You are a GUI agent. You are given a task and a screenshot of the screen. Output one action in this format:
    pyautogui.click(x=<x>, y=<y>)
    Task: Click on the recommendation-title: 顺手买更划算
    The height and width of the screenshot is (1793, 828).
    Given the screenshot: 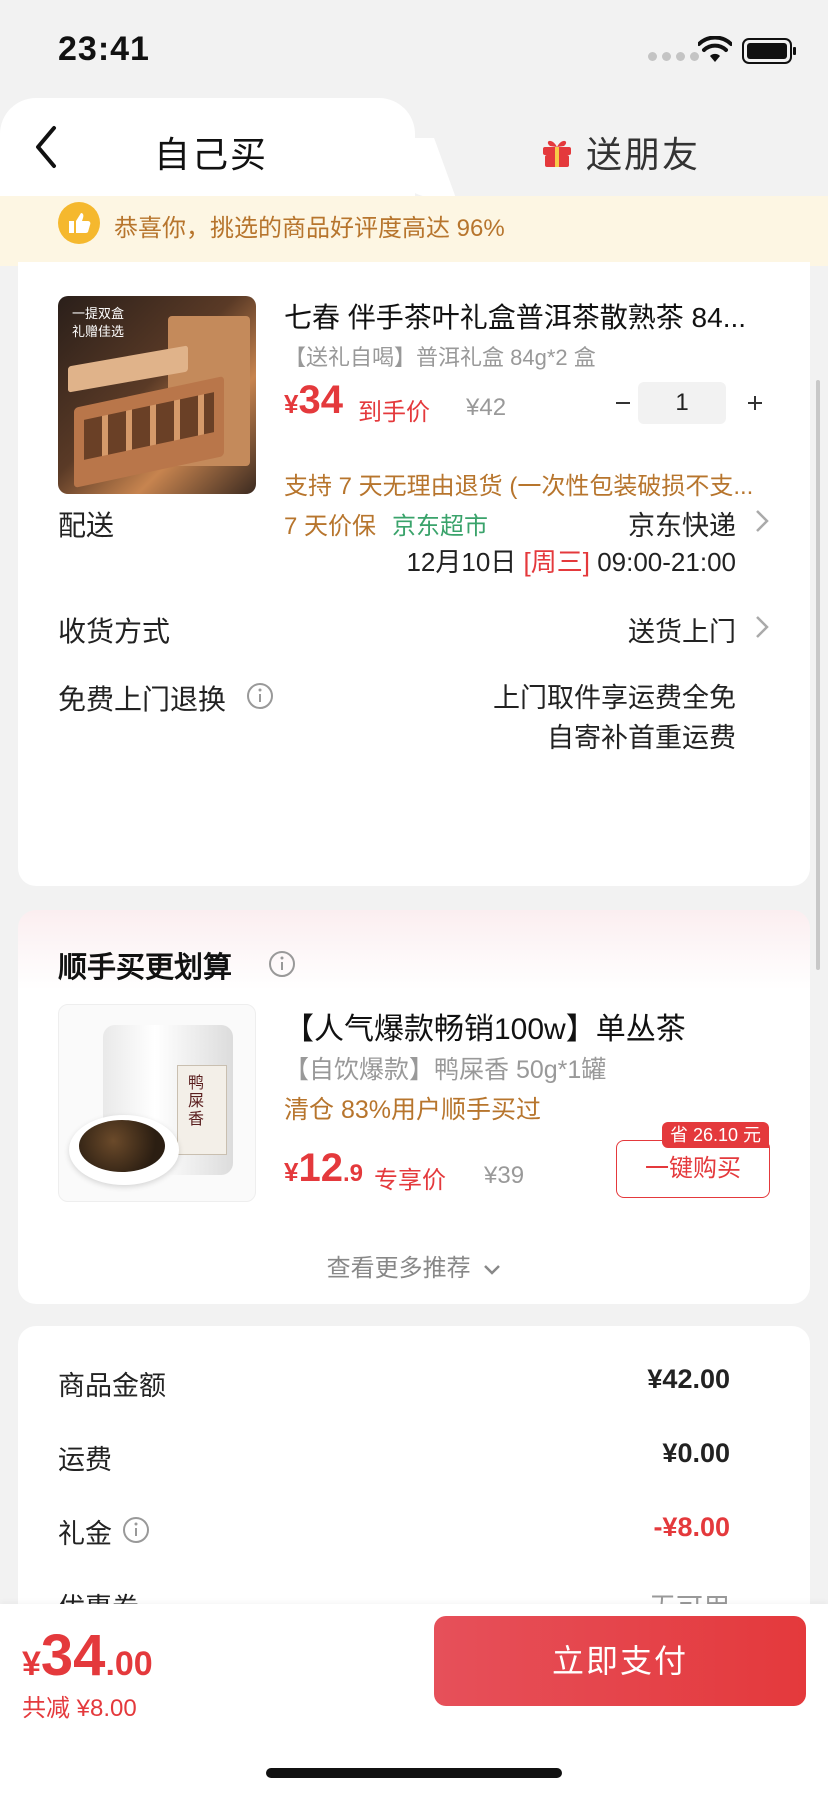 What is the action you would take?
    pyautogui.click(x=145, y=968)
    